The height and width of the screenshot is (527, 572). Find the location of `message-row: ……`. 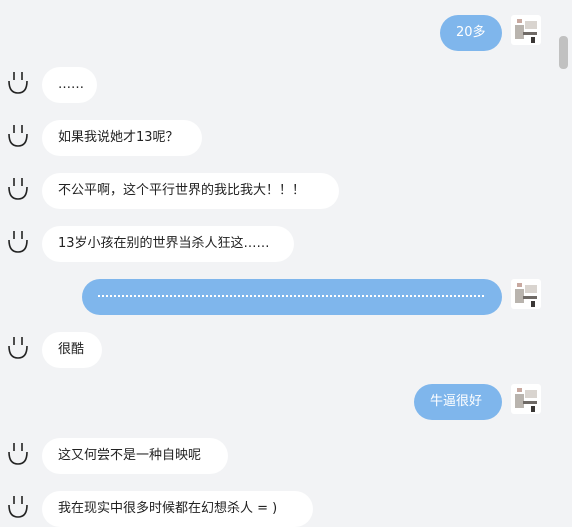

message-row: …… is located at coordinates (277, 85).